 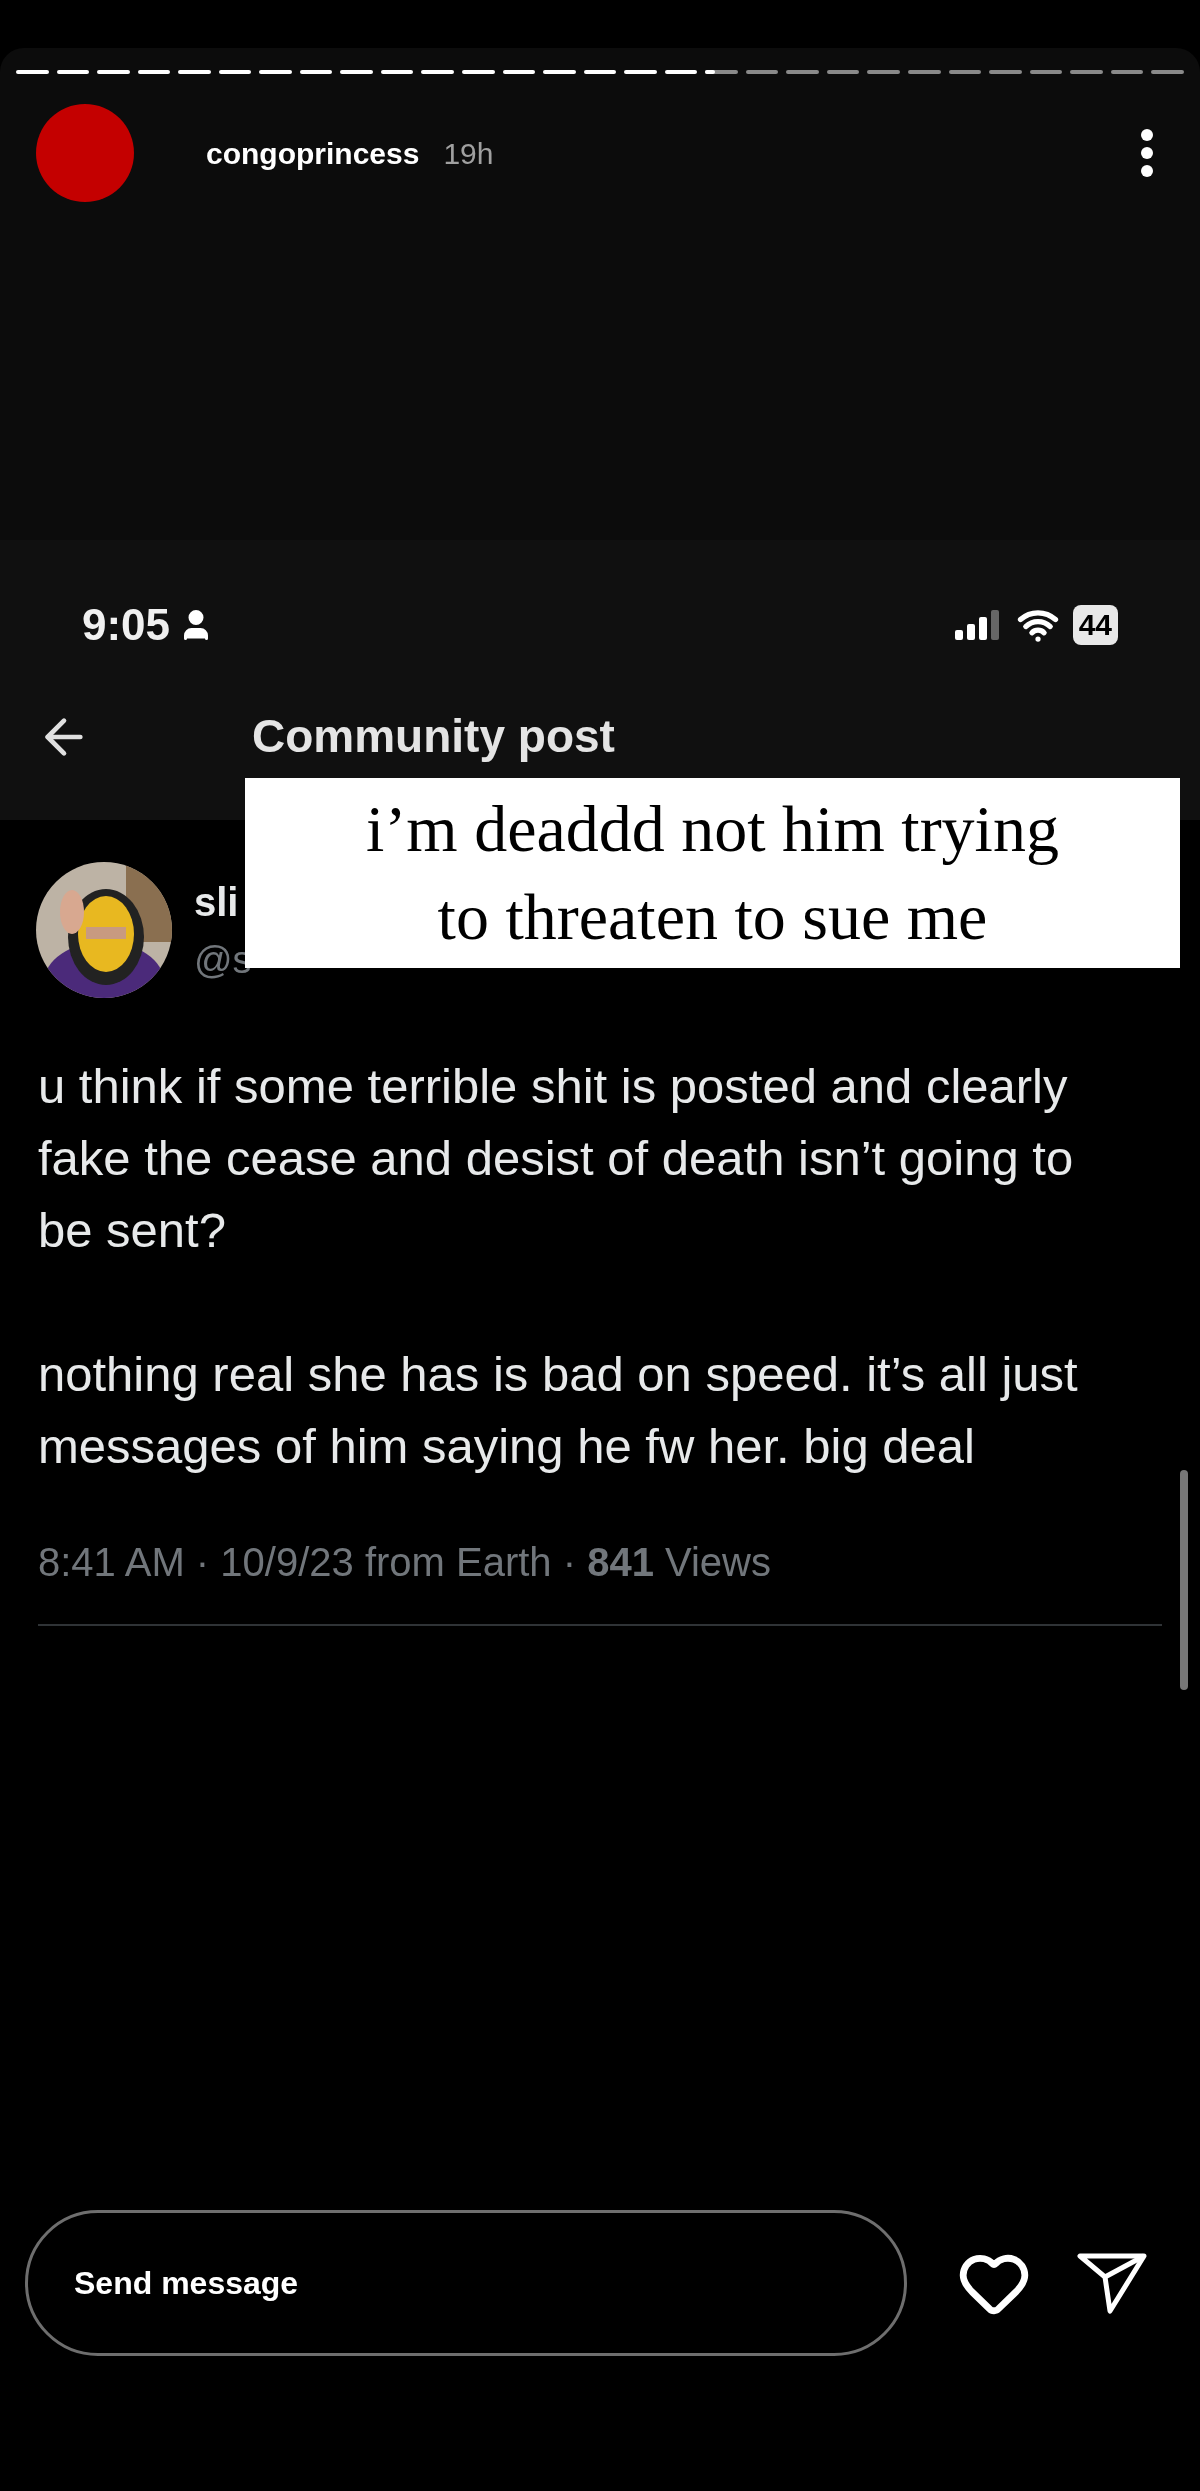 I want to click on battery-indicator: 44, so click(x=1095, y=625).